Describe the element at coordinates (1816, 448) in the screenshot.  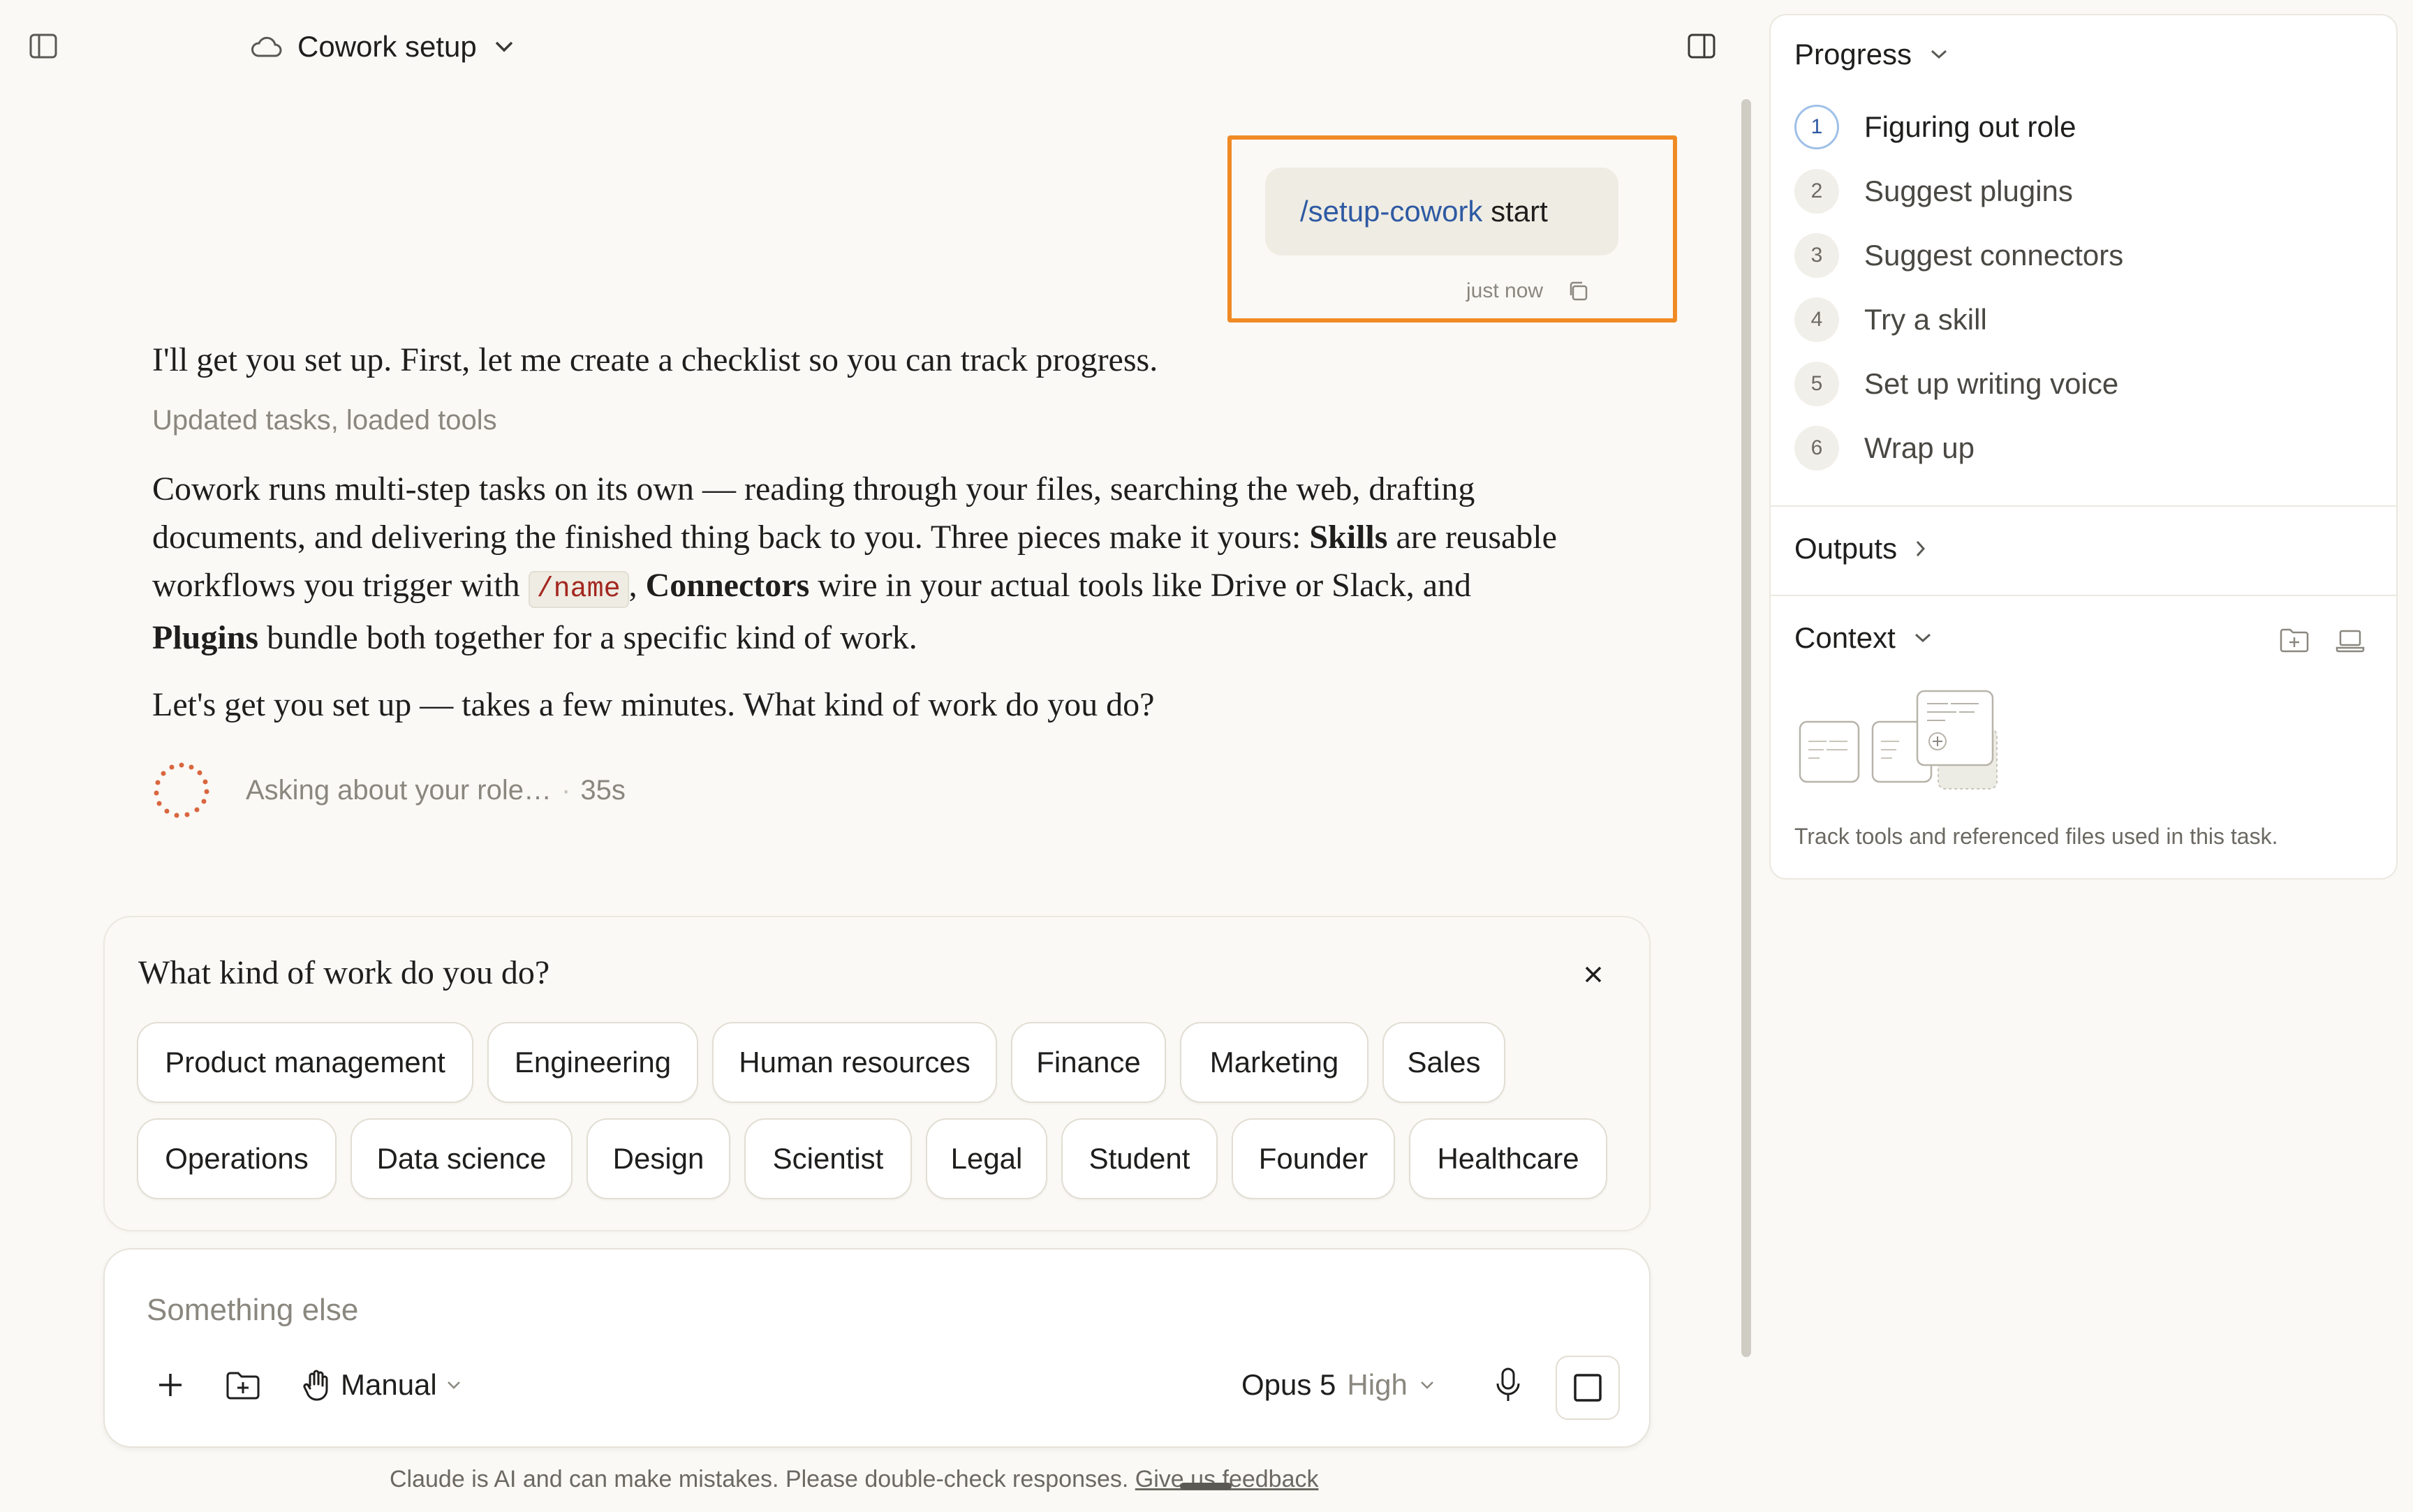
I see `step-number: 6` at that location.